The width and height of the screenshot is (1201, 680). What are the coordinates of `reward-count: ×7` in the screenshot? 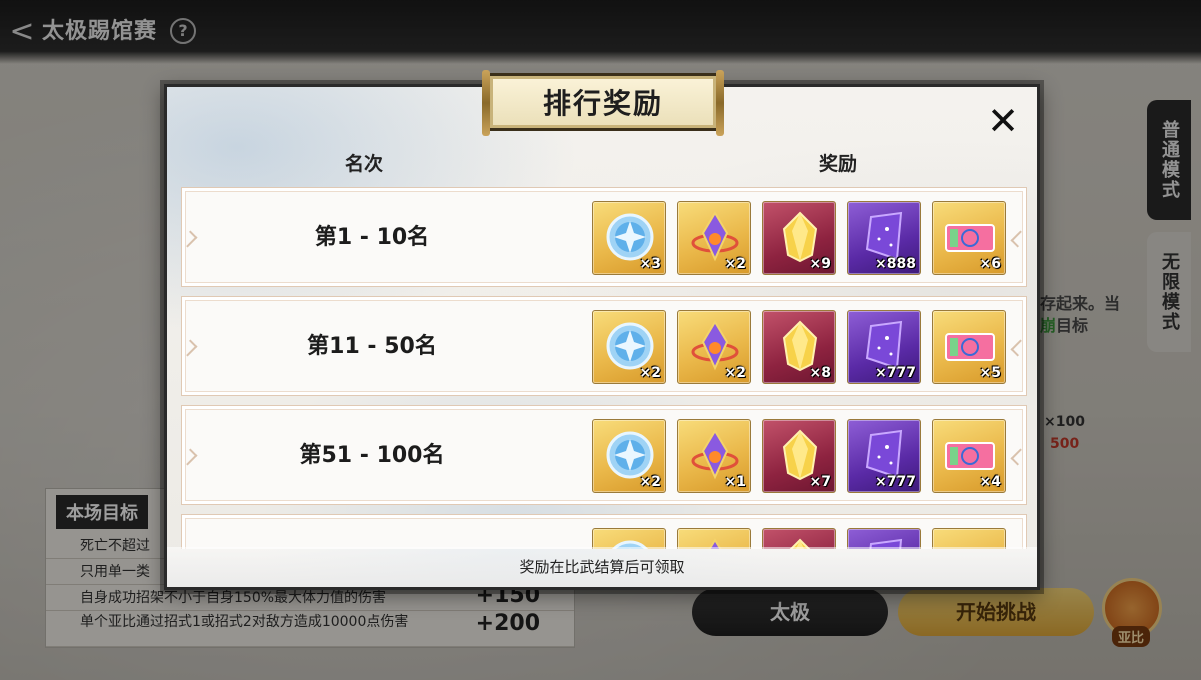 It's located at (820, 482).